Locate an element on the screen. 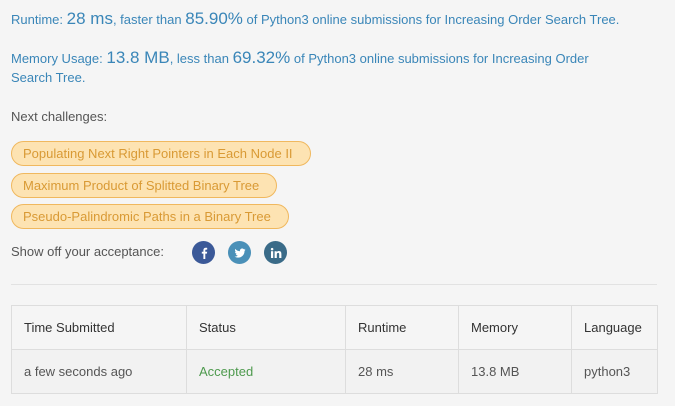  column-header-runtime: Runtime is located at coordinates (402, 327).